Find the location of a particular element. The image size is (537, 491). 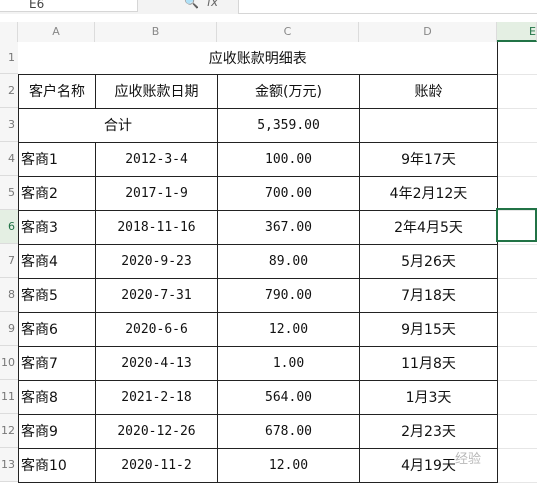

select-all-corner is located at coordinates (9, 32).